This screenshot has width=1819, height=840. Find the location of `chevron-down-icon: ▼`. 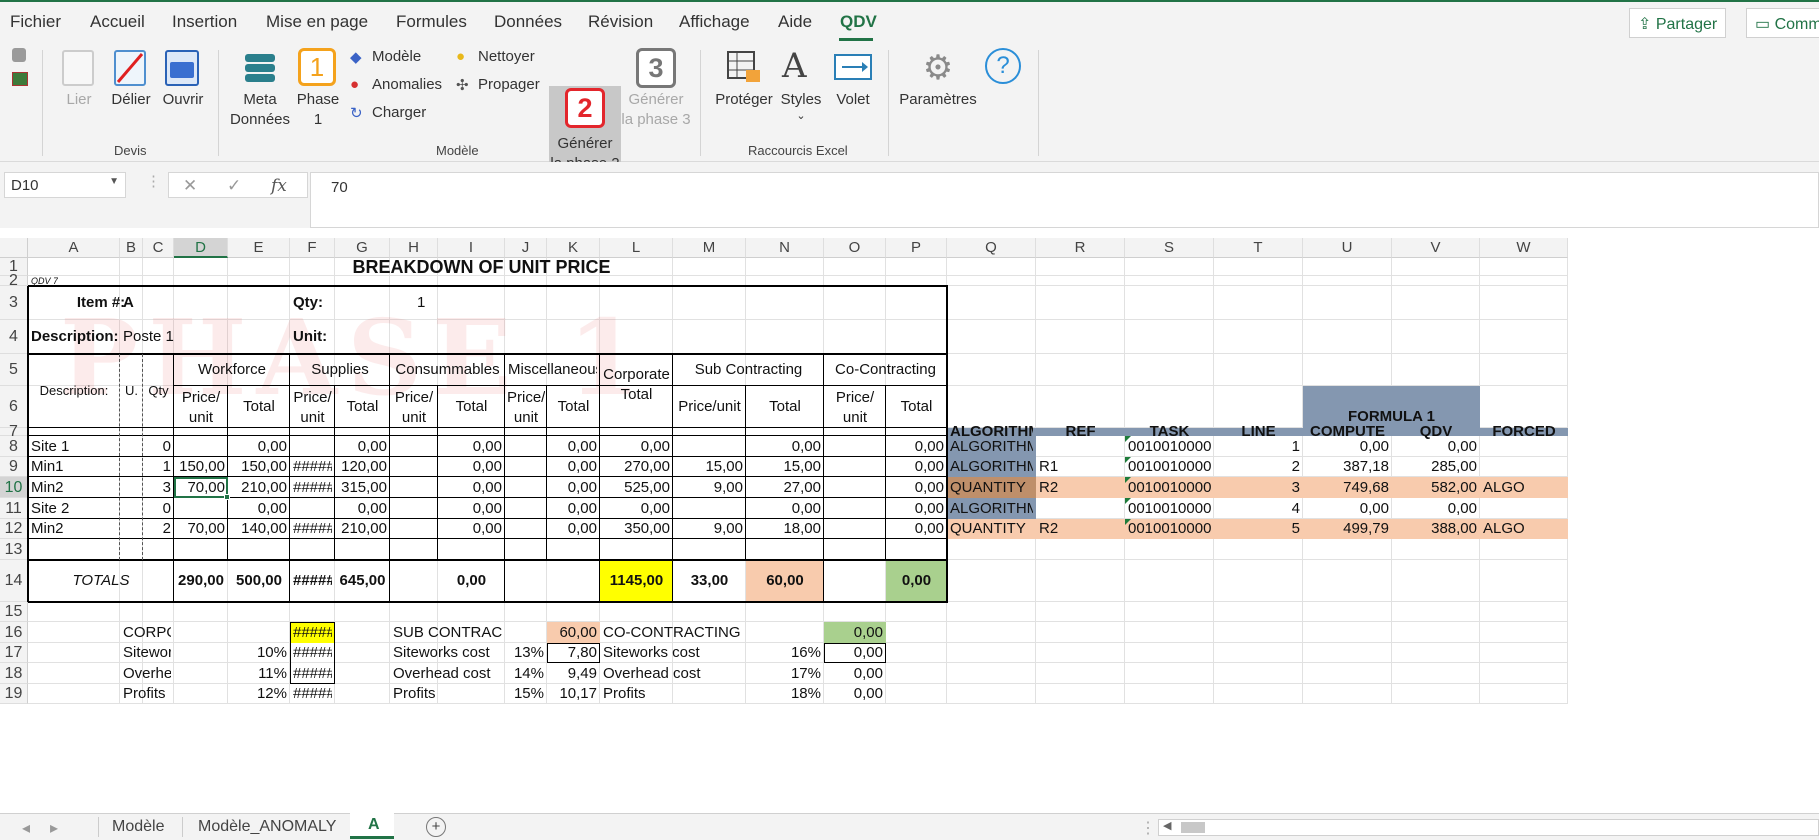

chevron-down-icon: ▼ is located at coordinates (114, 181).